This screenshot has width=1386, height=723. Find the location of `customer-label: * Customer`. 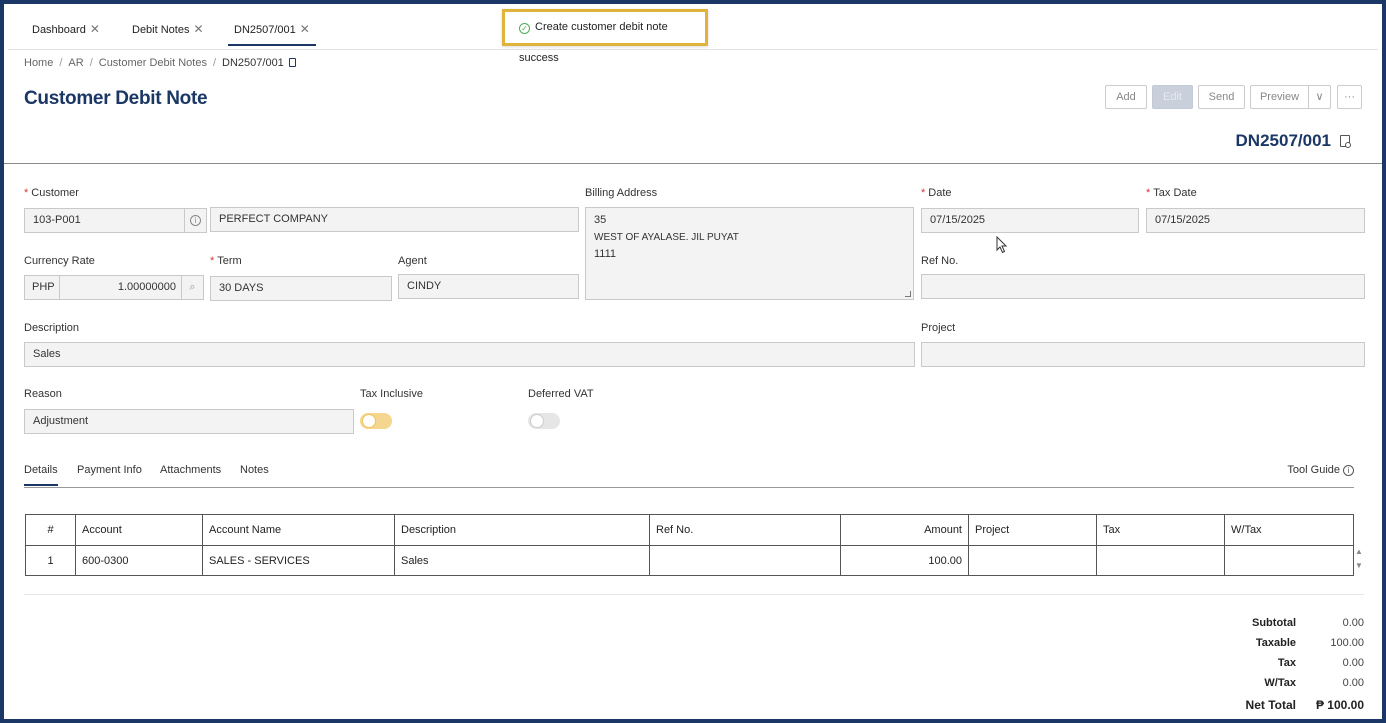

customer-label: * Customer is located at coordinates (51, 193).